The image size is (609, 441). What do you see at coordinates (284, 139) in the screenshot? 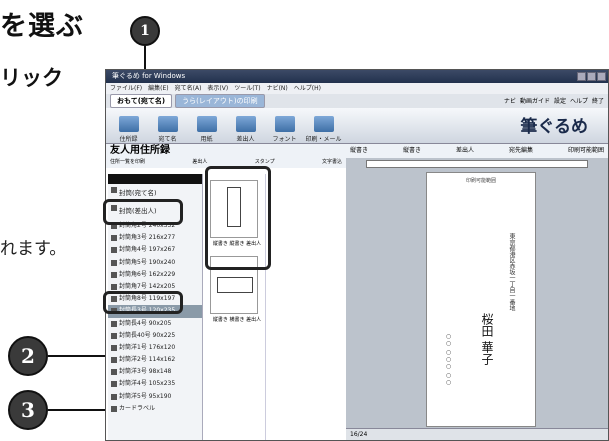
I see `tool-label: フォント` at bounding box center [284, 139].